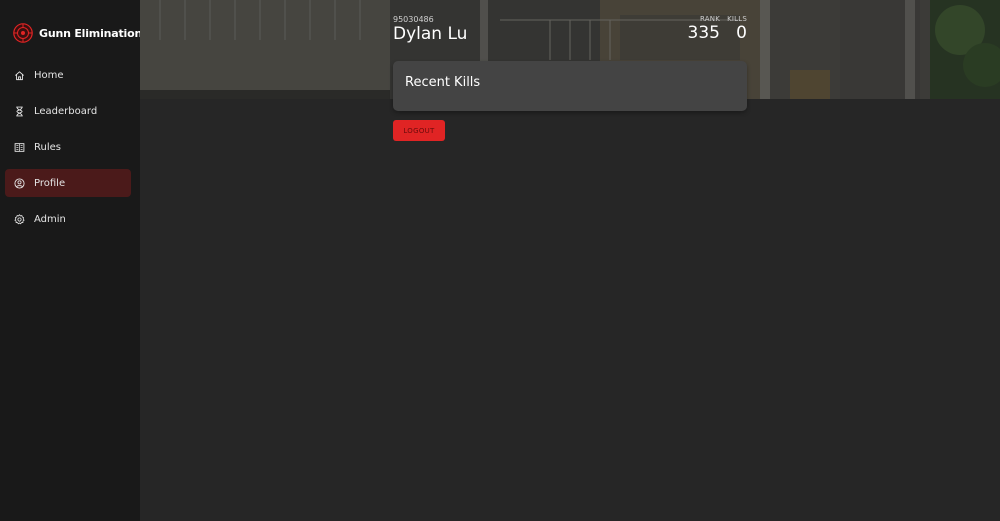 This screenshot has height=521, width=1000. Describe the element at coordinates (570, 86) in the screenshot. I see `recent-kills-card: Recent Kills` at that location.